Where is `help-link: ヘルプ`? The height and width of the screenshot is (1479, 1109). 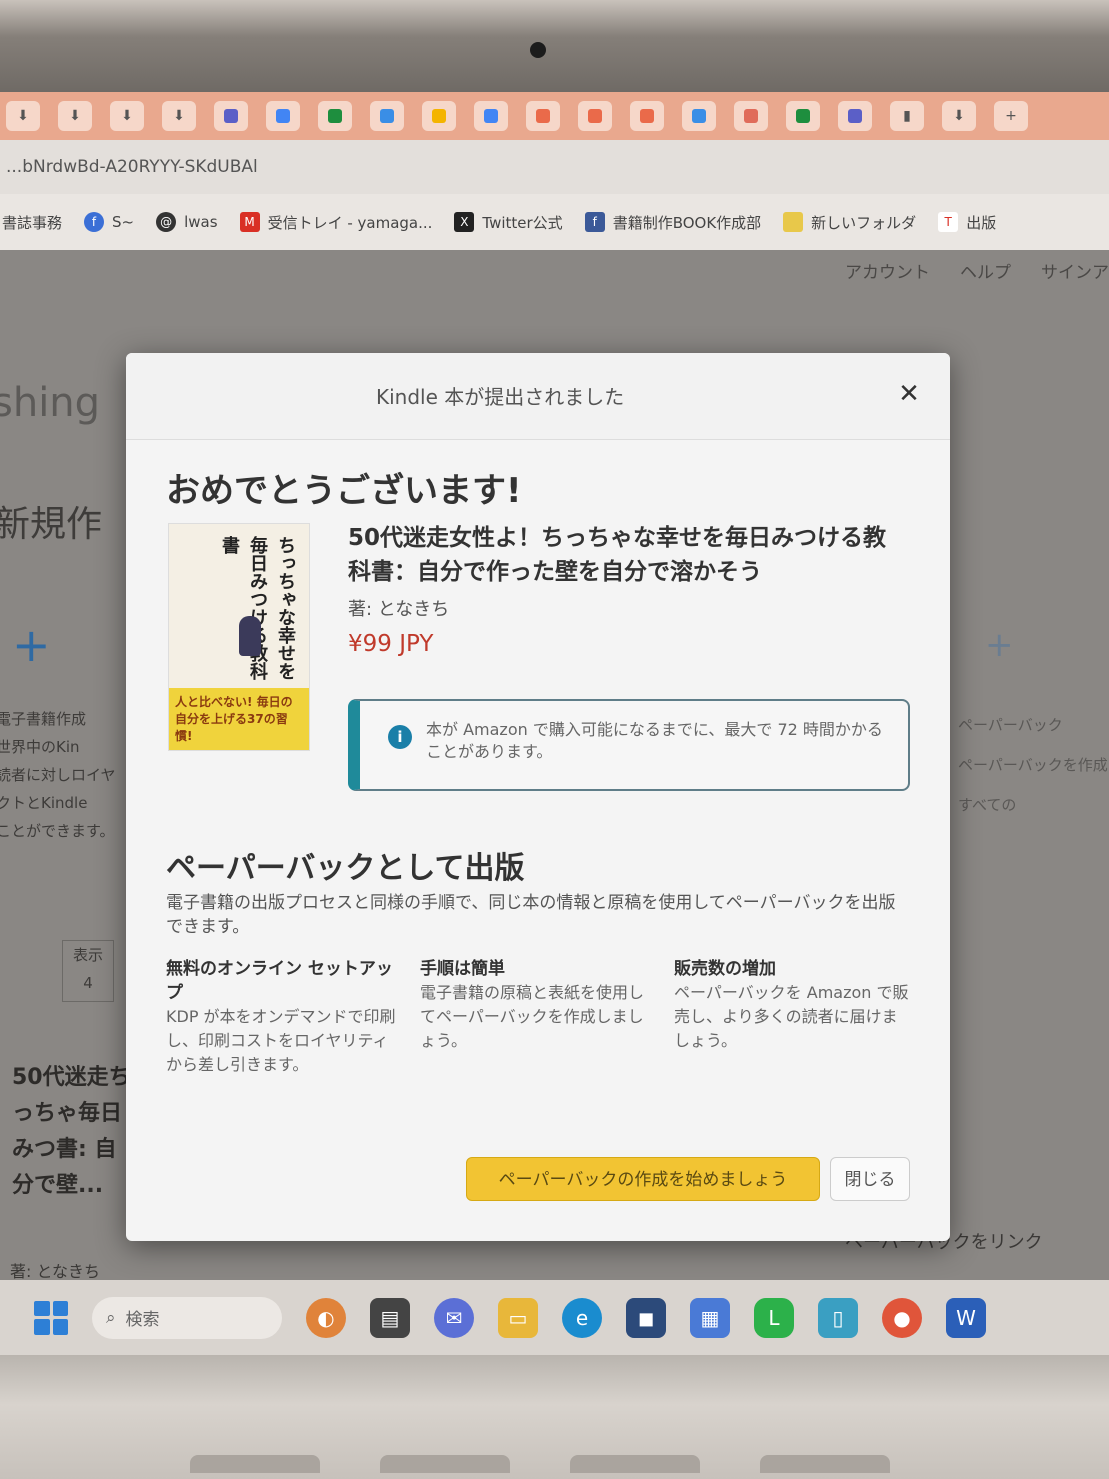 help-link: ヘルプ is located at coordinates (985, 270).